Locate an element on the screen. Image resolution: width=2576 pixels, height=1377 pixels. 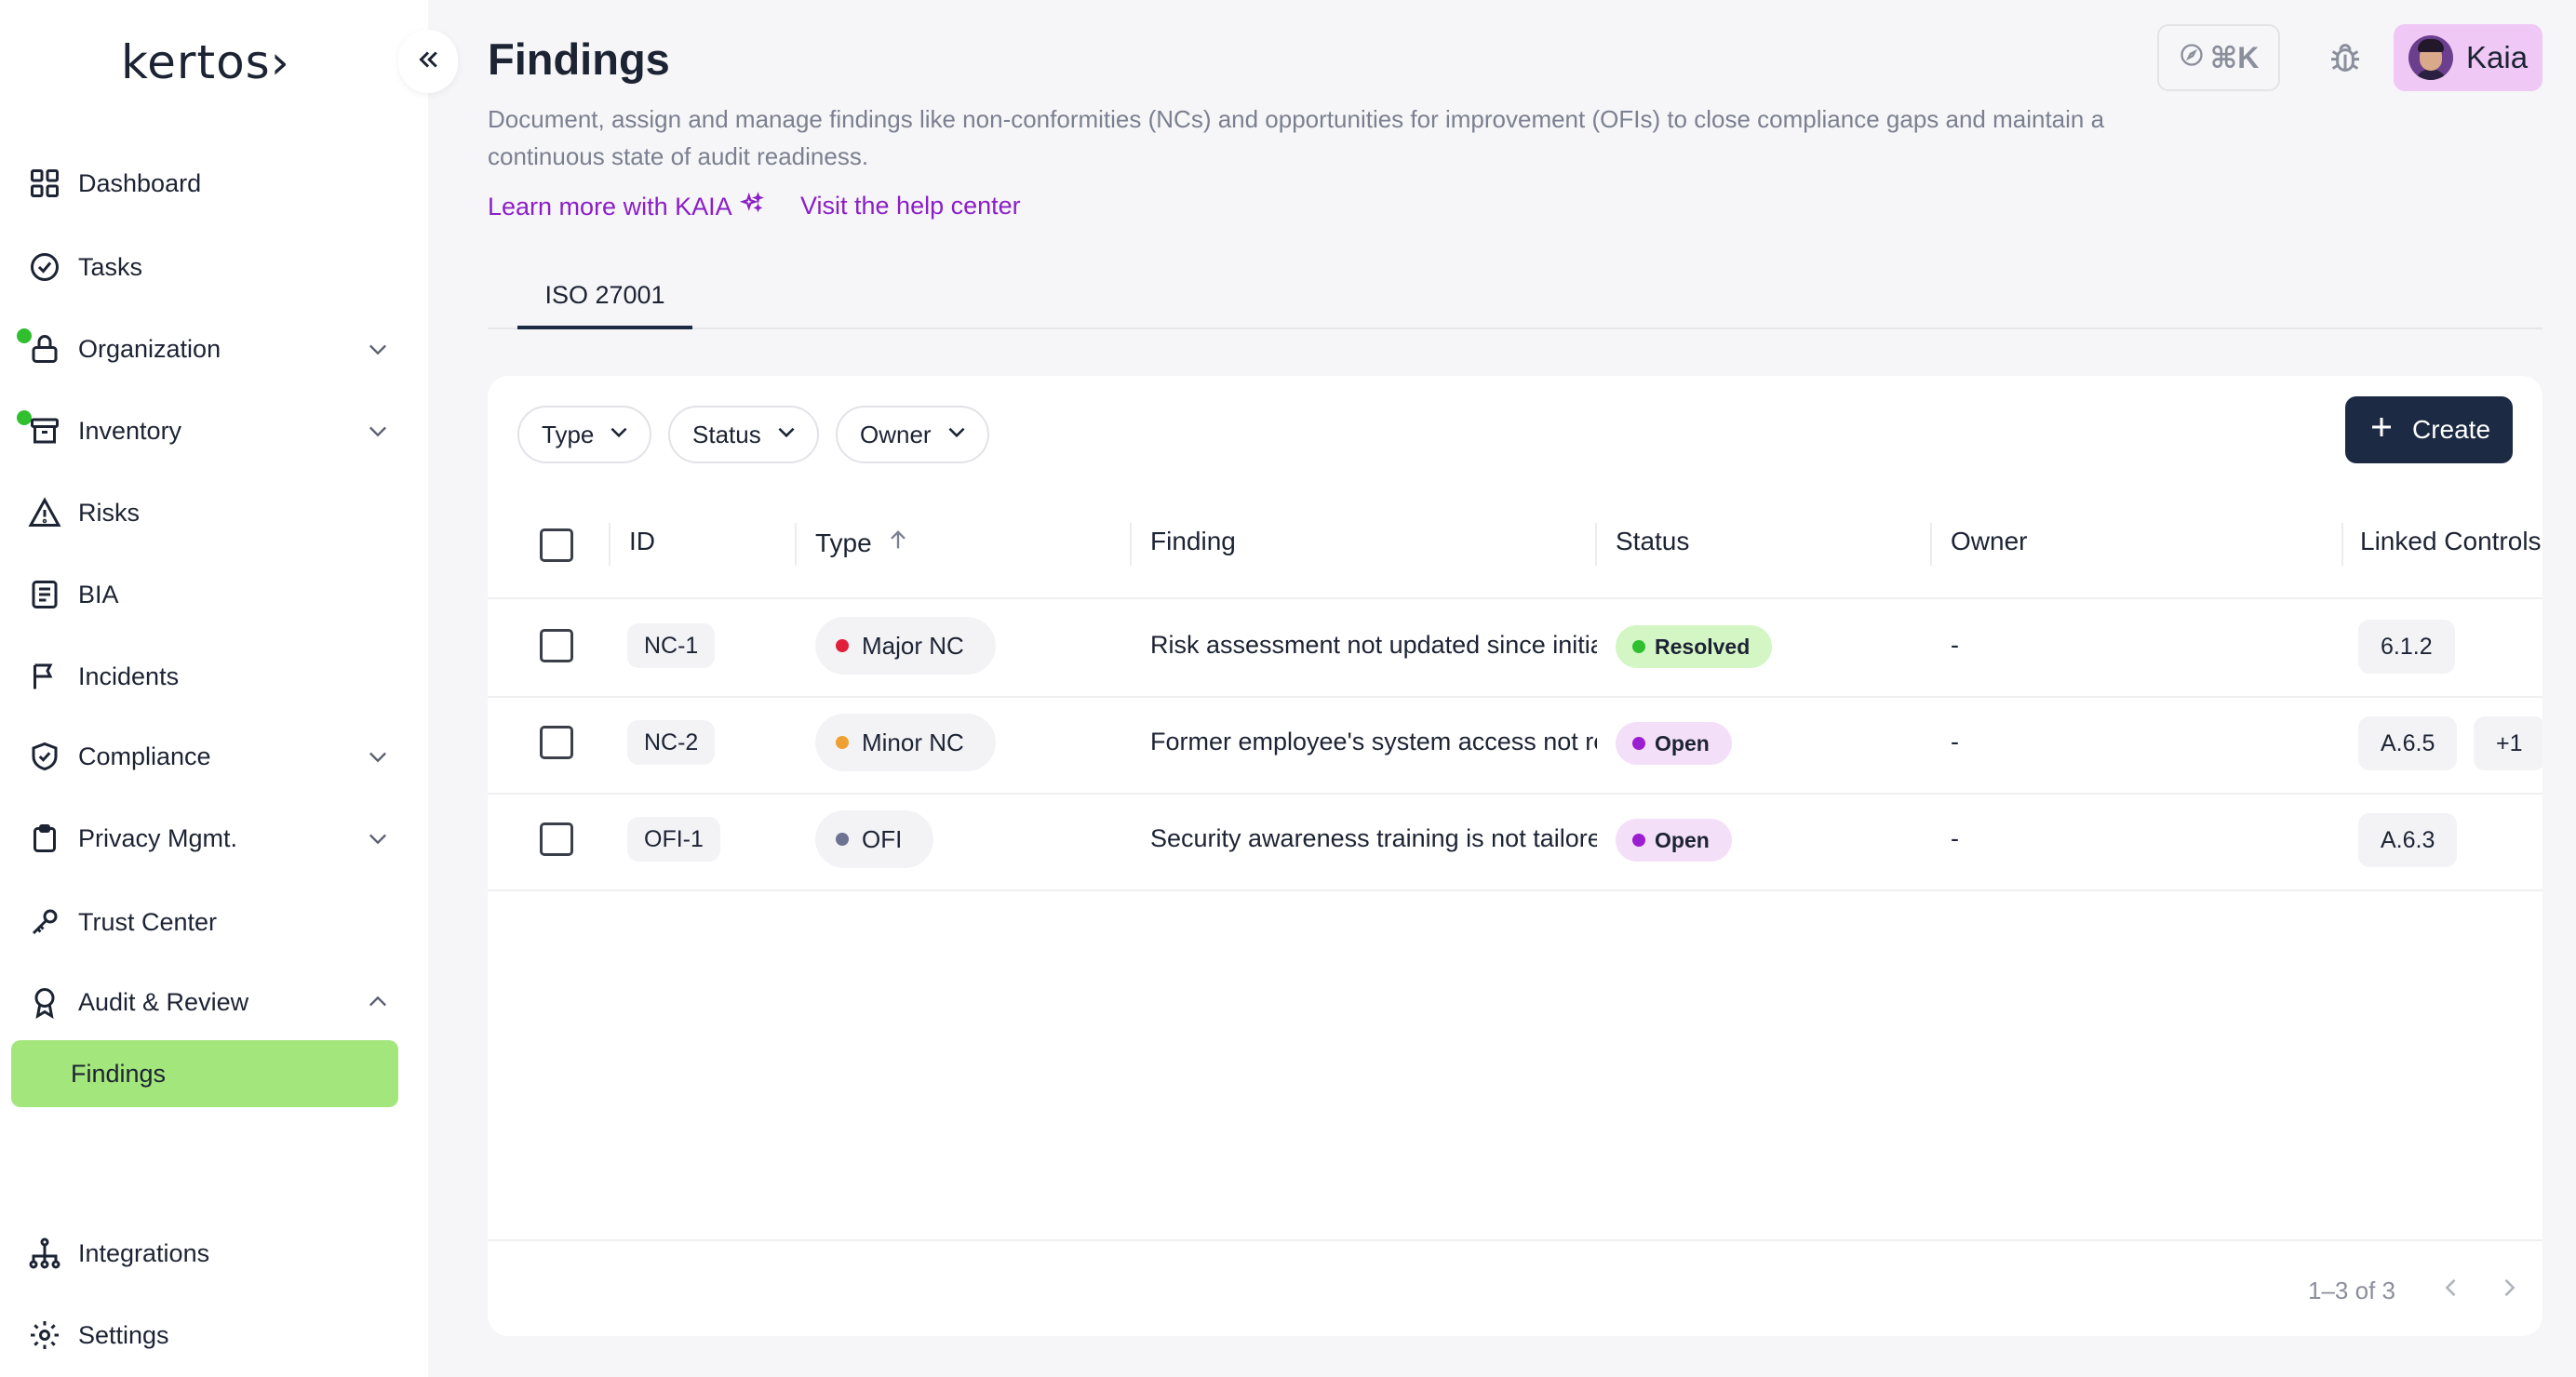
finding-id: NC-2 is located at coordinates (671, 742).